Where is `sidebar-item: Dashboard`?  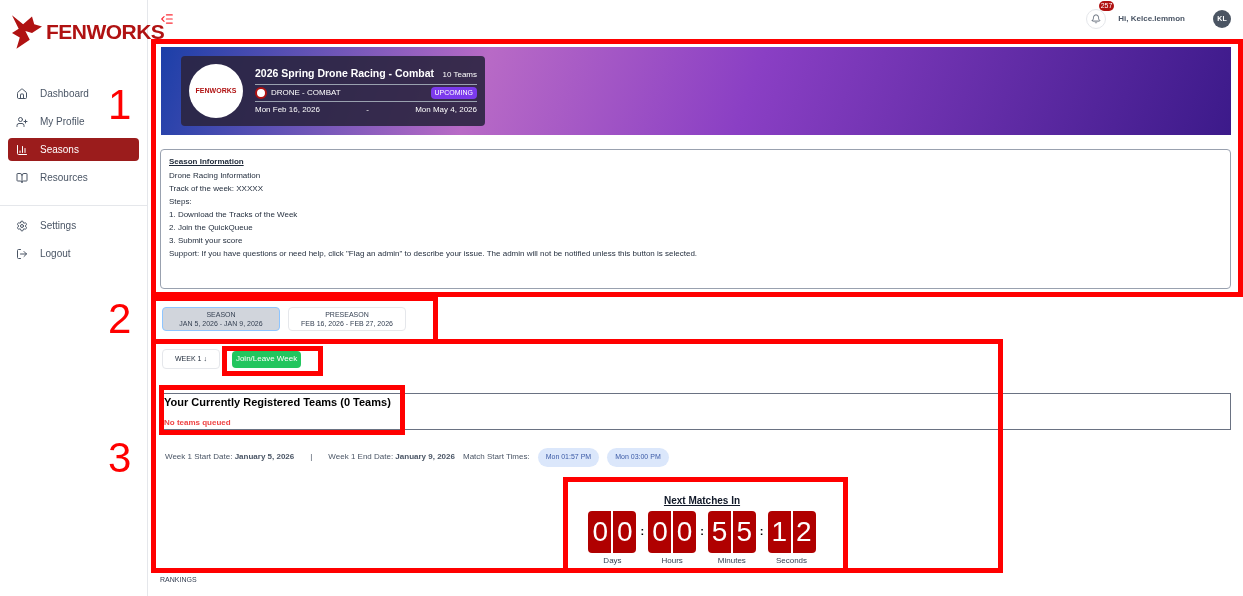 sidebar-item: Dashboard is located at coordinates (52, 93).